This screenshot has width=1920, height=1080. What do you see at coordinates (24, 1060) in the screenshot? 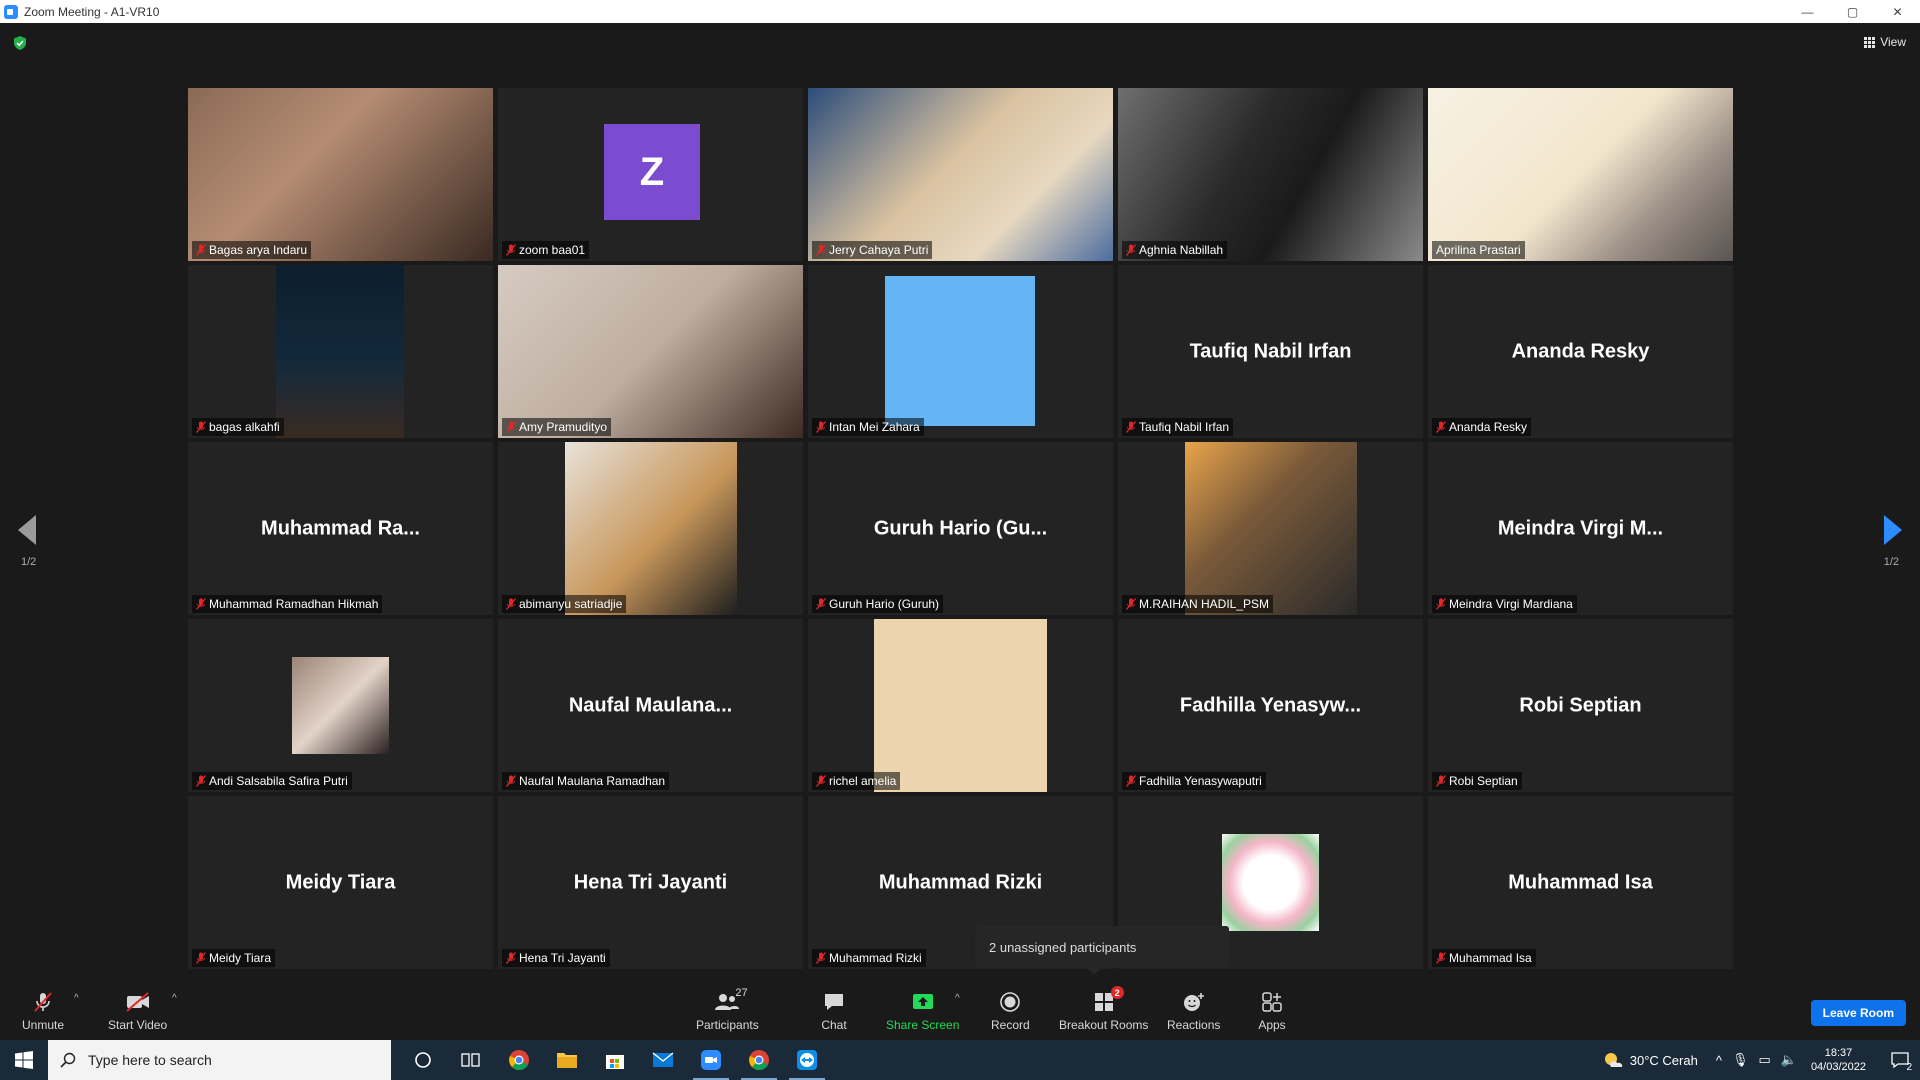
I see `windows-start-button` at bounding box center [24, 1060].